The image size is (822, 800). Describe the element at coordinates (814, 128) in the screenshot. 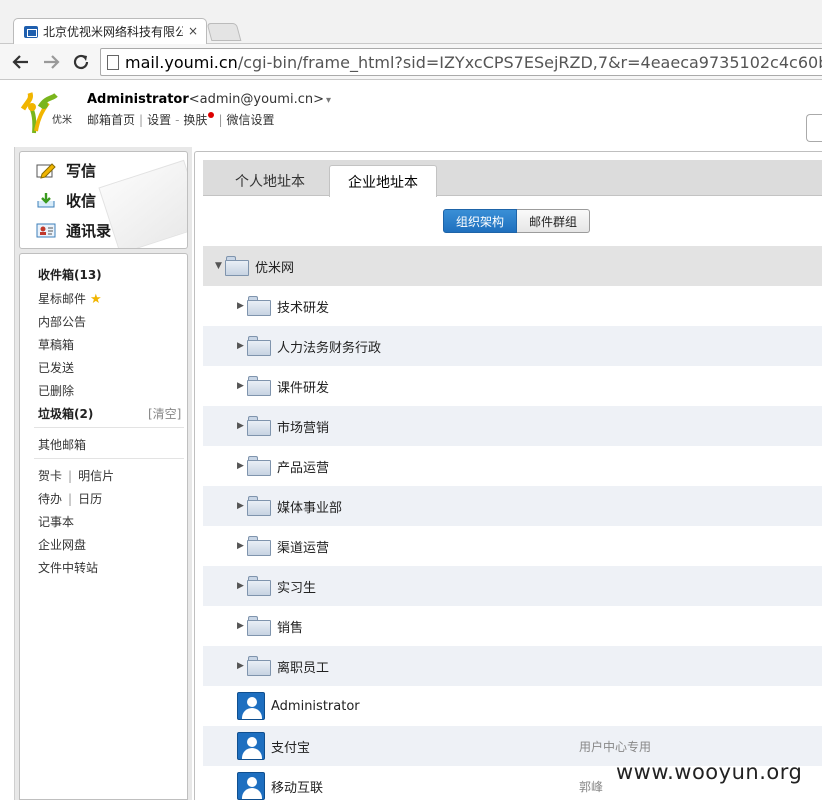

I see `search-box` at that location.